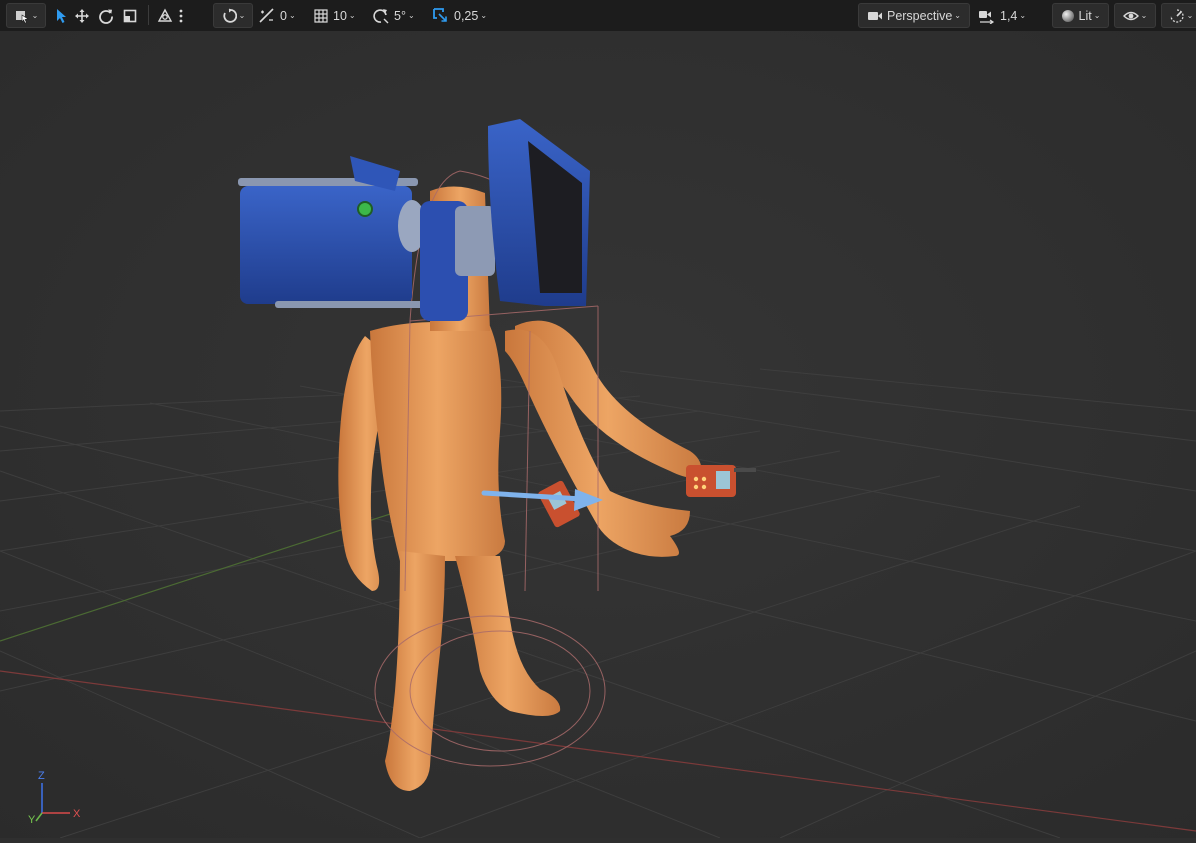 The height and width of the screenshot is (843, 1196). I want to click on gizmo-y-label: Y, so click(32, 820).